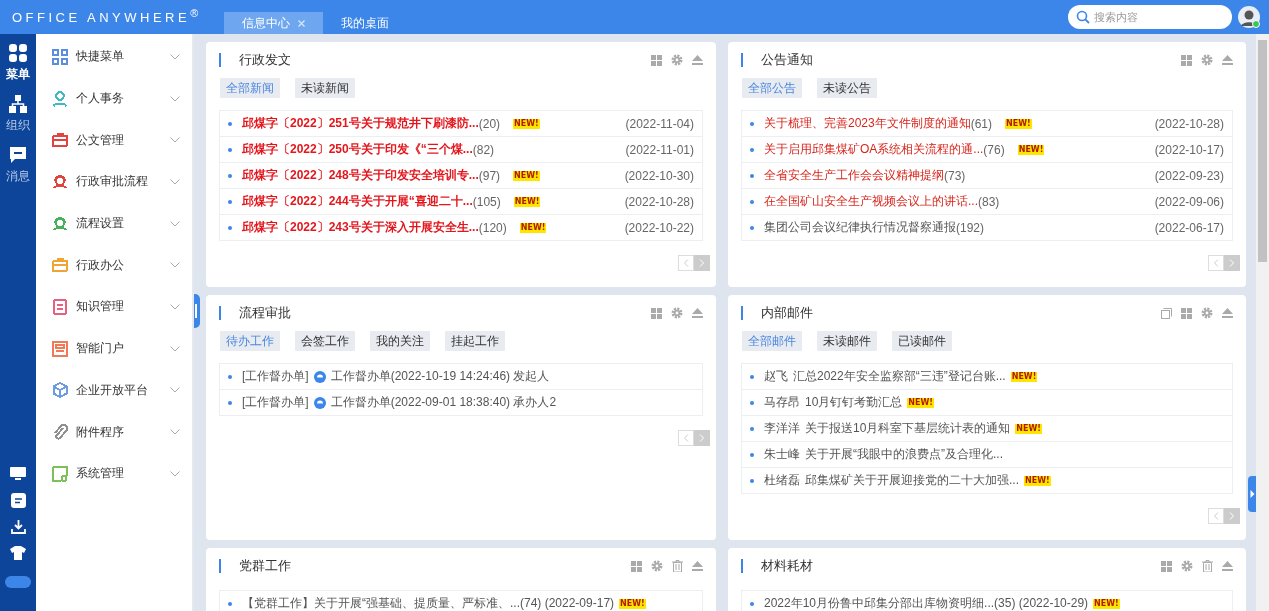 The height and width of the screenshot is (611, 1269). I want to click on menu-item: 企业开放平台, so click(114, 390).